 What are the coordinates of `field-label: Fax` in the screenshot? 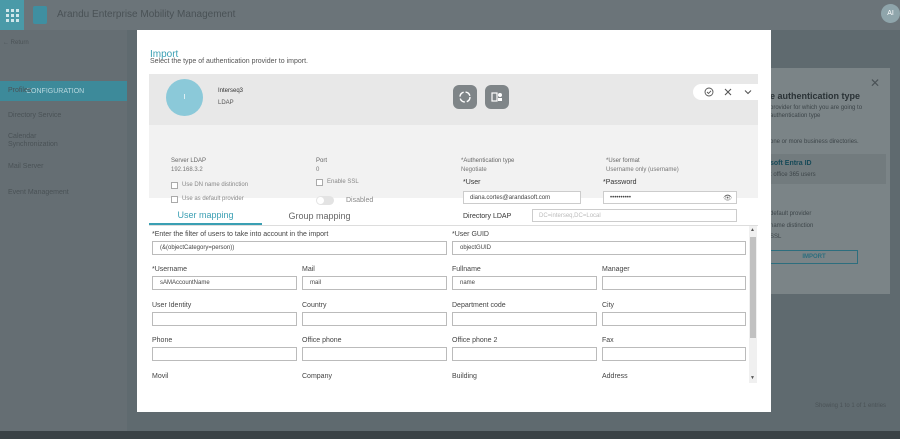 It's located at (608, 340).